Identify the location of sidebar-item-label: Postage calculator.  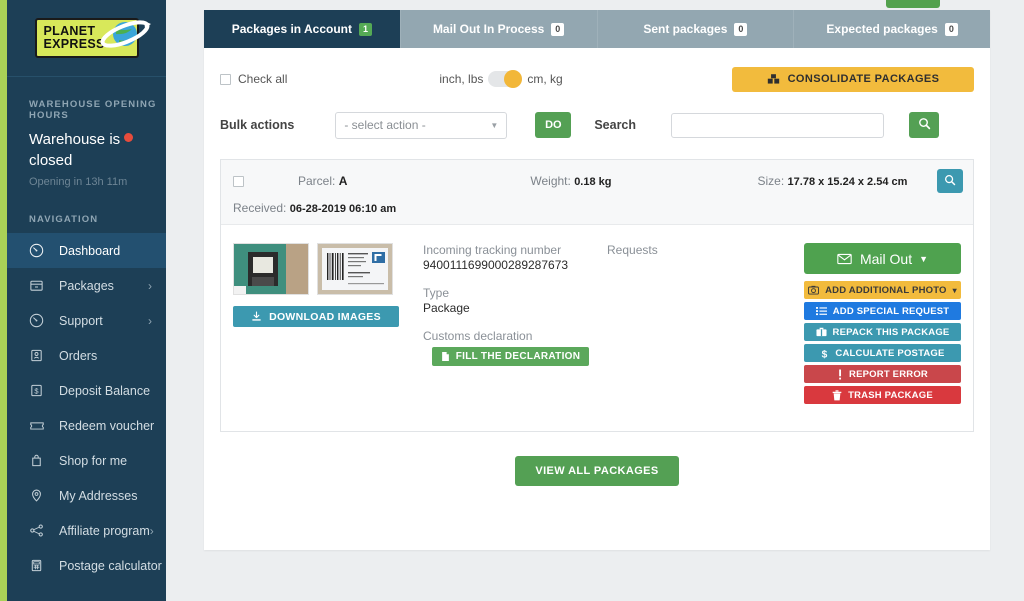
(110, 565).